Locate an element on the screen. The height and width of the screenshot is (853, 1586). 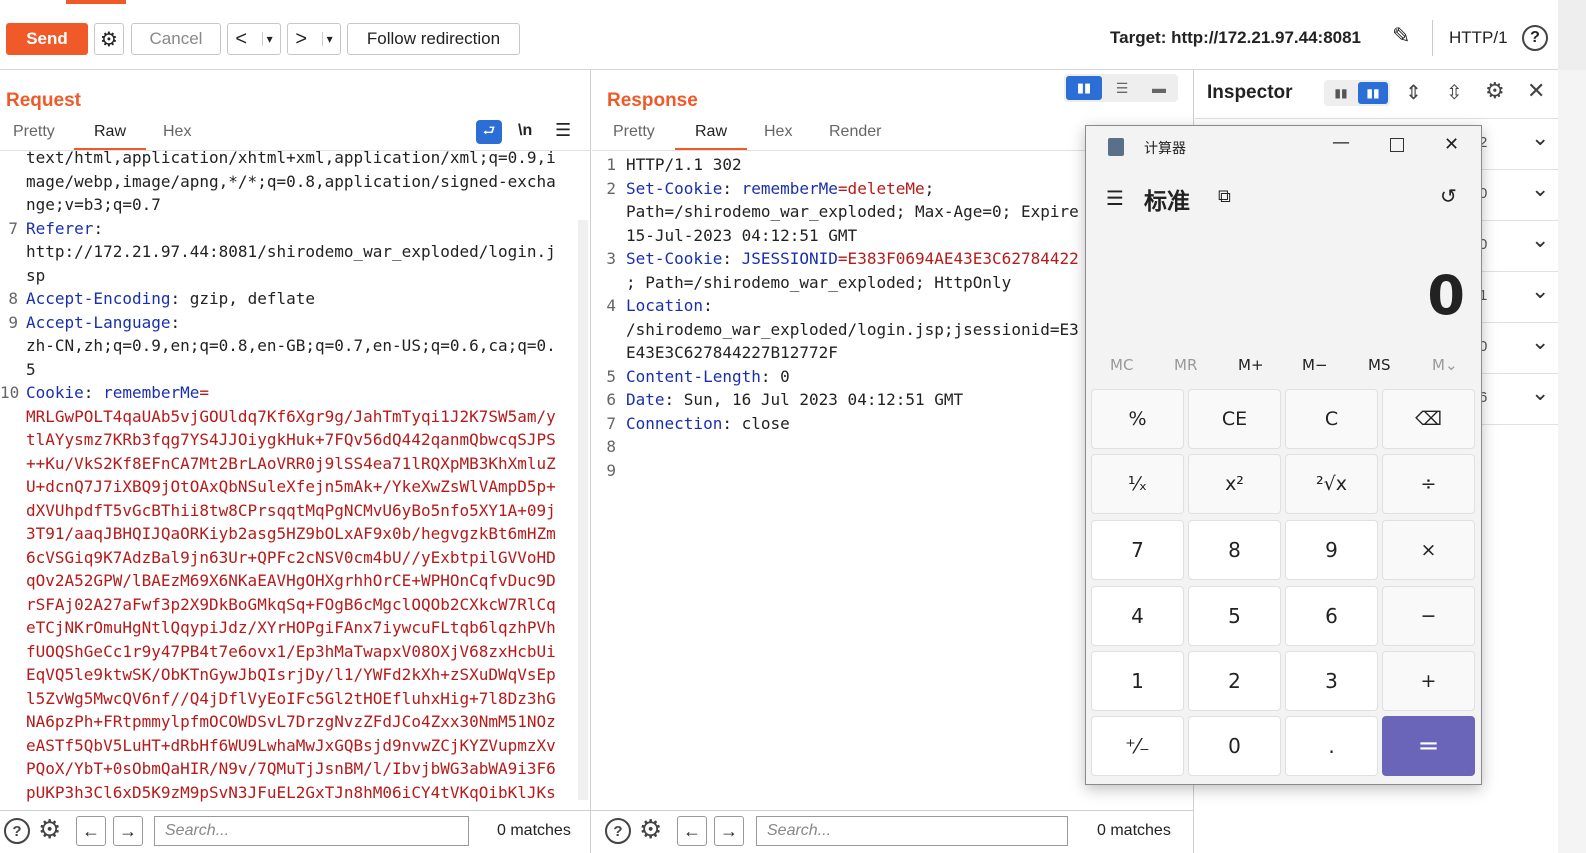
digit-6-key: 6 is located at coordinates (1331, 616).